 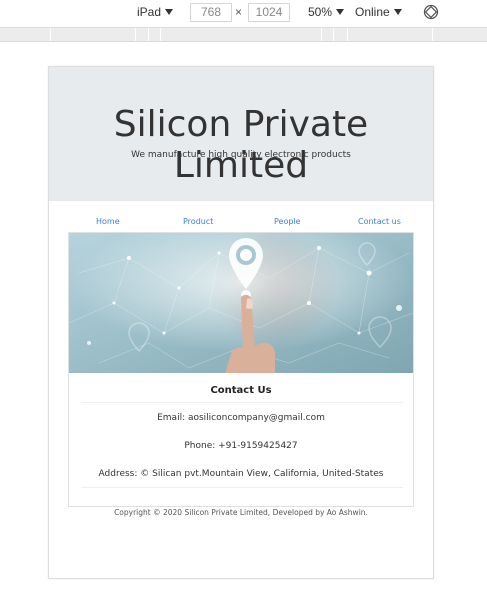 I want to click on nav-product-link: Product, so click(x=198, y=221).